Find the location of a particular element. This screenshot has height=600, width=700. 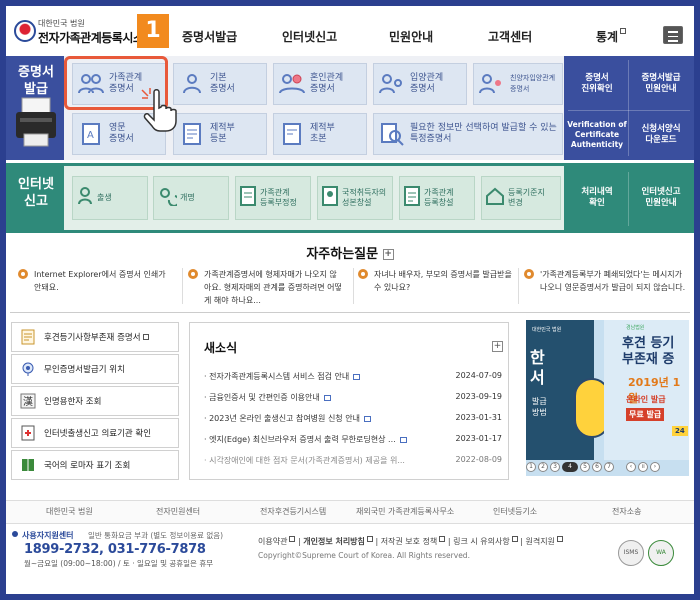

card-change-domicile: 등록기준지 변경 is located at coordinates (521, 198).